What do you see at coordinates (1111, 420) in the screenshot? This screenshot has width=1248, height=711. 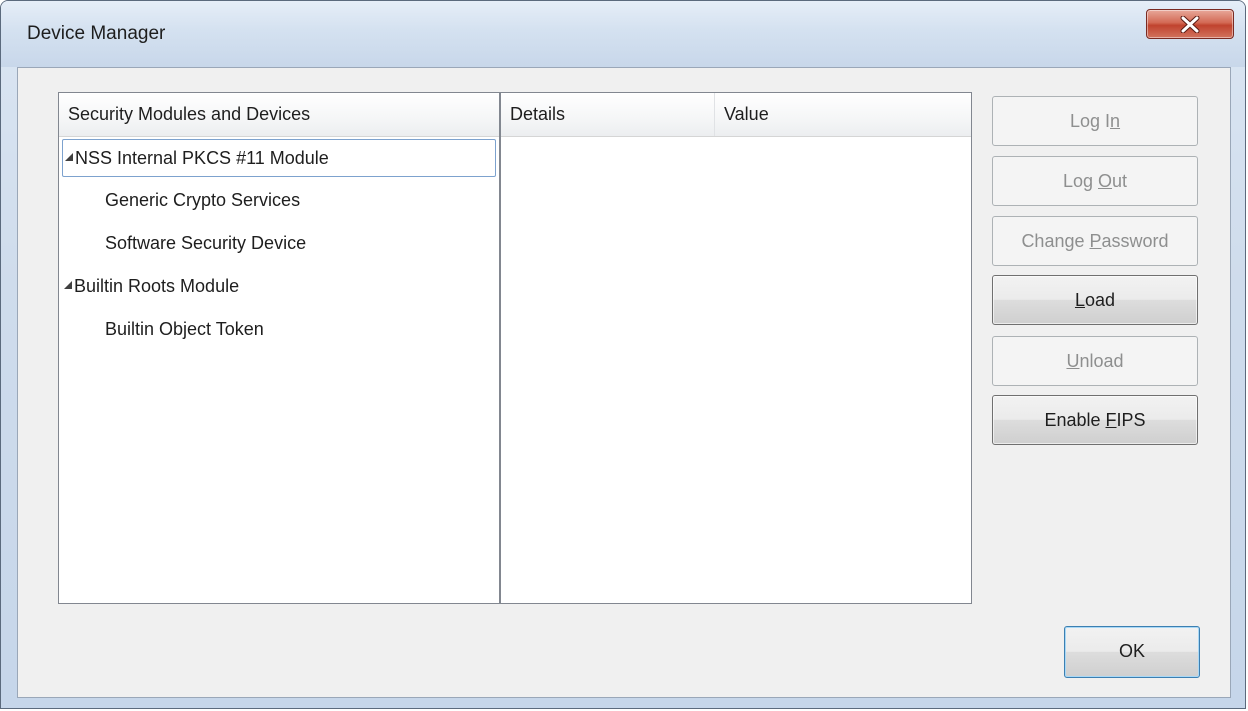 I see `button-accesskey: F` at bounding box center [1111, 420].